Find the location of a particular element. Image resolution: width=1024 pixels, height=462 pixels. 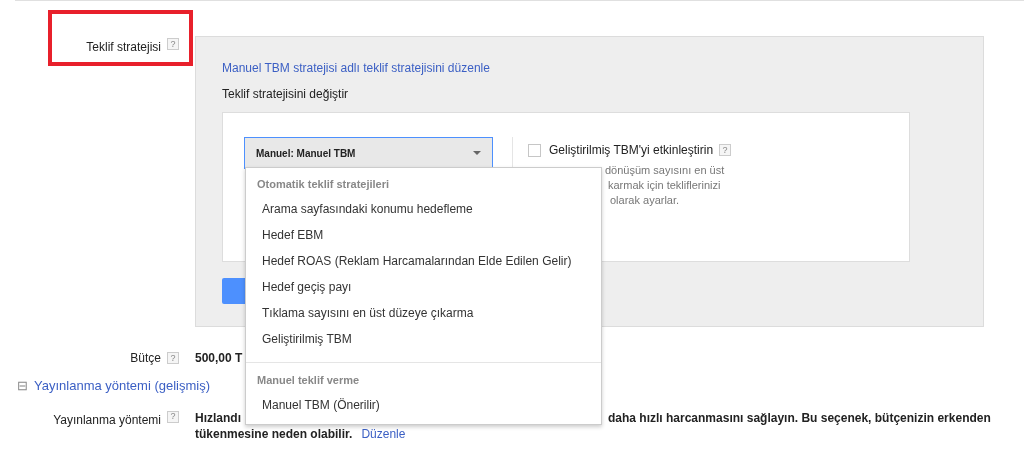

delivery-text: tükenmesine neden olabilir. is located at coordinates (274, 433).